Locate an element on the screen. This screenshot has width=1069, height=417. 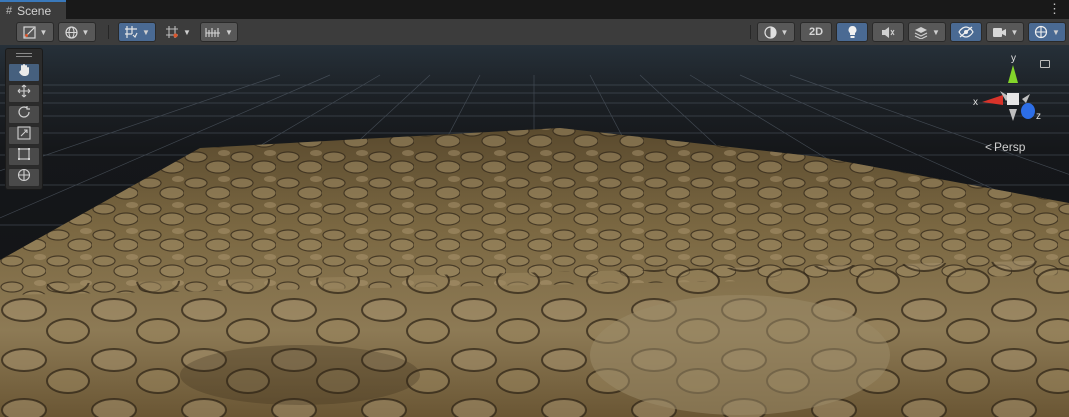
gizmo-globe-icon is located at coordinates (1041, 32).